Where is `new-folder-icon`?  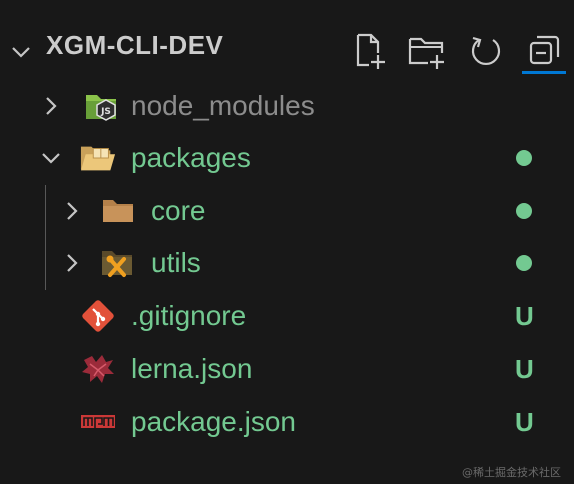 new-folder-icon is located at coordinates (426, 53).